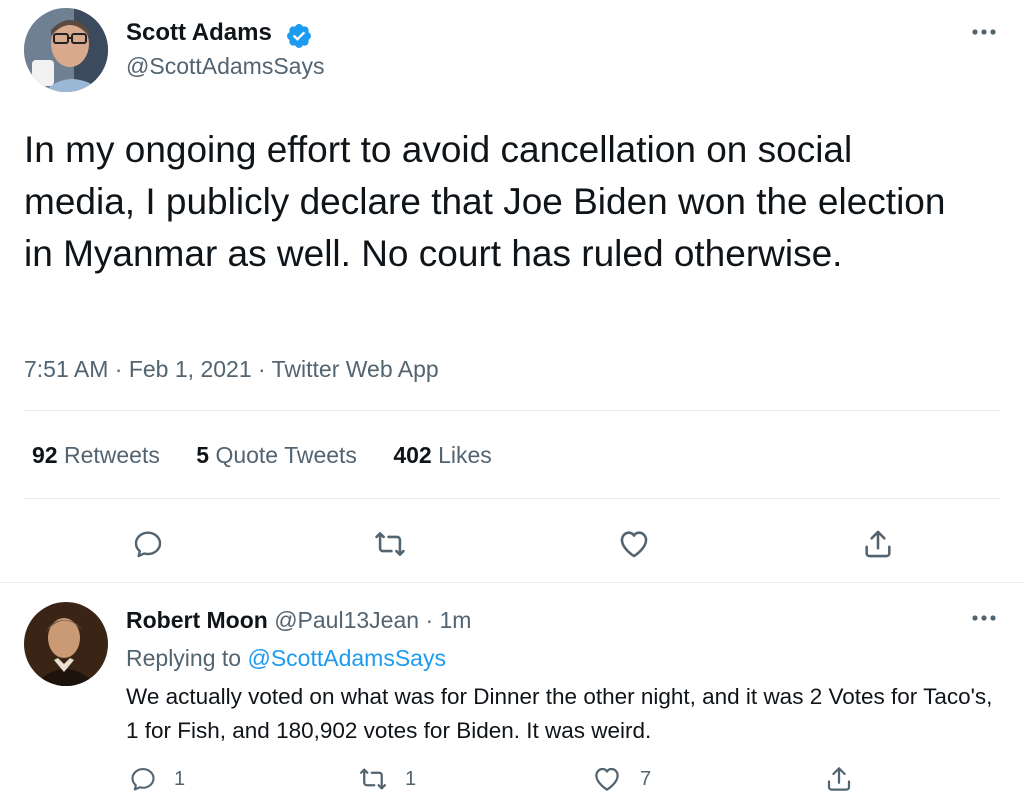 The image size is (1024, 802). I want to click on tweet-date: Feb 1, 2021, so click(190, 369).